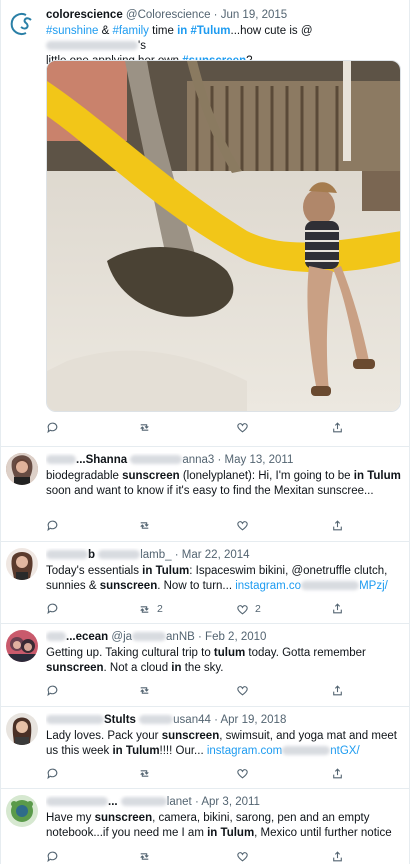 Image resolution: width=419 pixels, height=864 pixels. I want to click on retweet-count: 2, so click(160, 609).